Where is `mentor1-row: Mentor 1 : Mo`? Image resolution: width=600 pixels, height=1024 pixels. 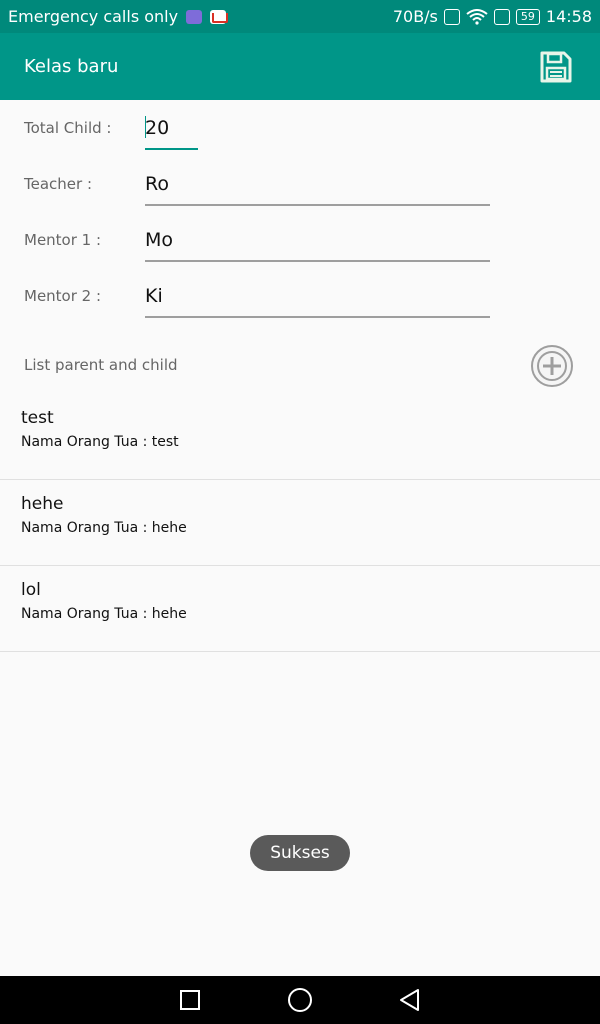 mentor1-row: Mentor 1 : Mo is located at coordinates (264, 240).